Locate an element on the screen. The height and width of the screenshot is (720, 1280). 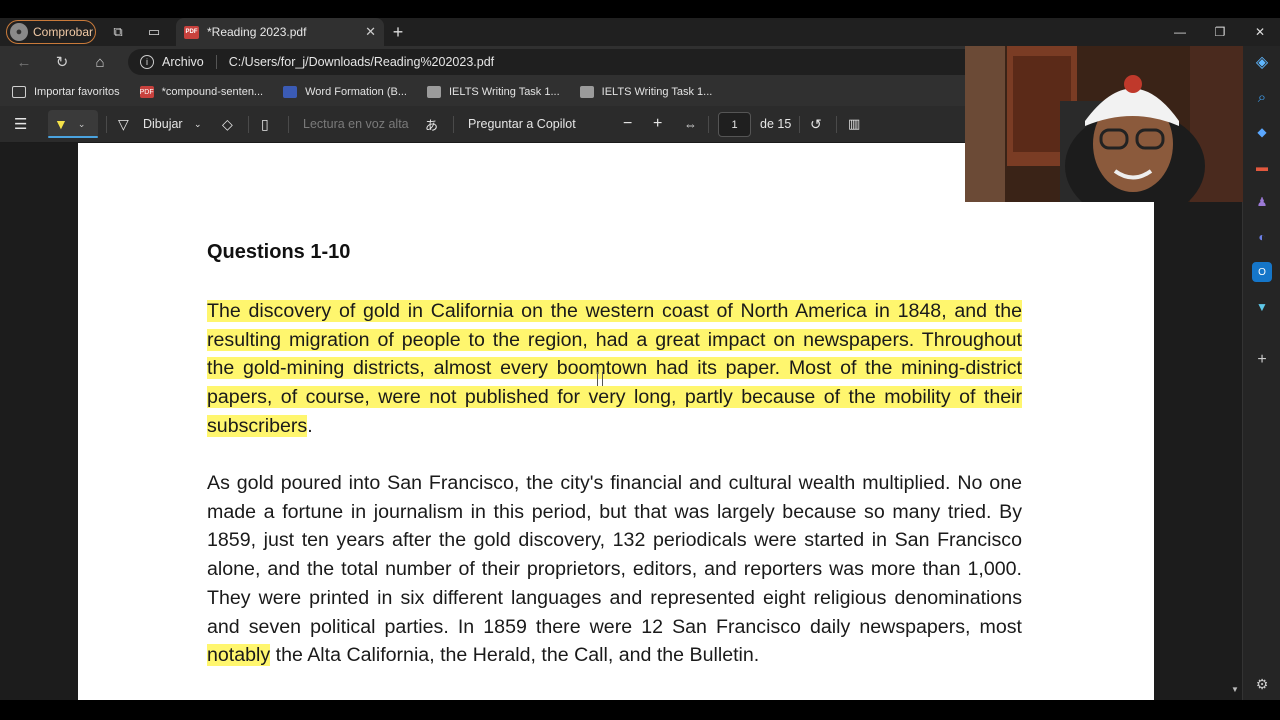
highlighter-icon: ▼ is located at coordinates (61, 124).